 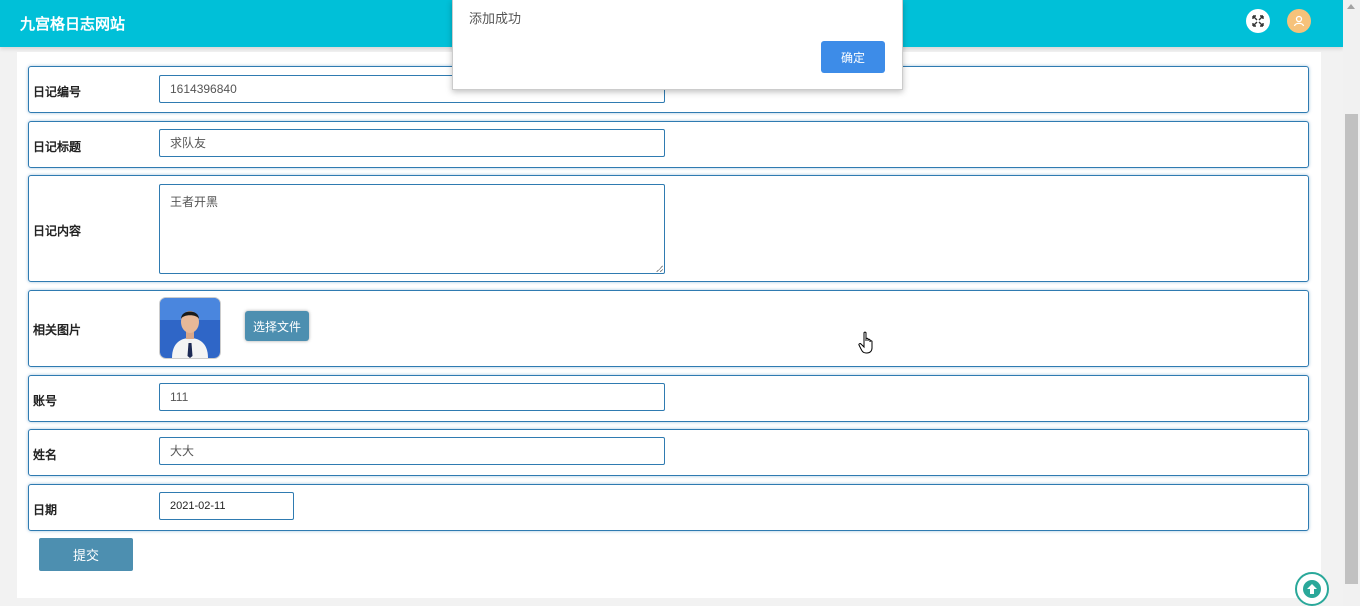 What do you see at coordinates (73, 24) in the screenshot?
I see `site-title: 九宫格日志网站` at bounding box center [73, 24].